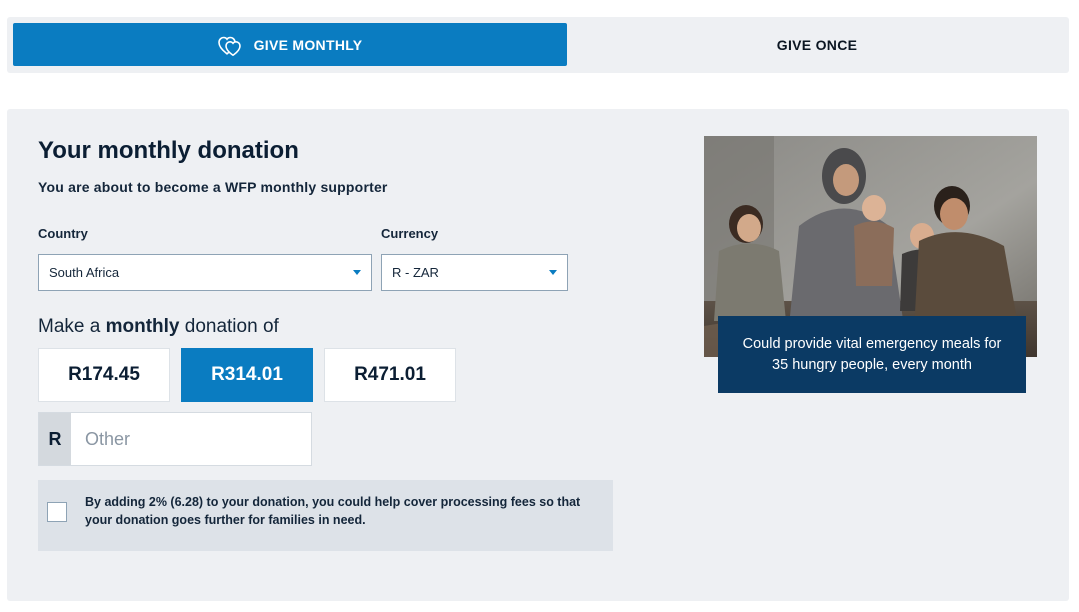  I want to click on make-prefix: Make a, so click(72, 326).